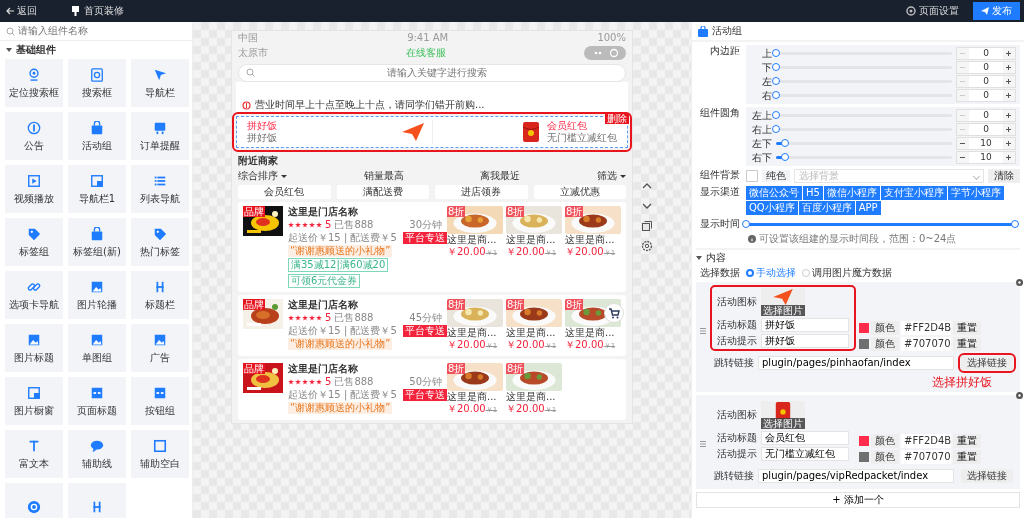  What do you see at coordinates (975, 193) in the screenshot?
I see `channel-toggle: 字节小程序` at bounding box center [975, 193].